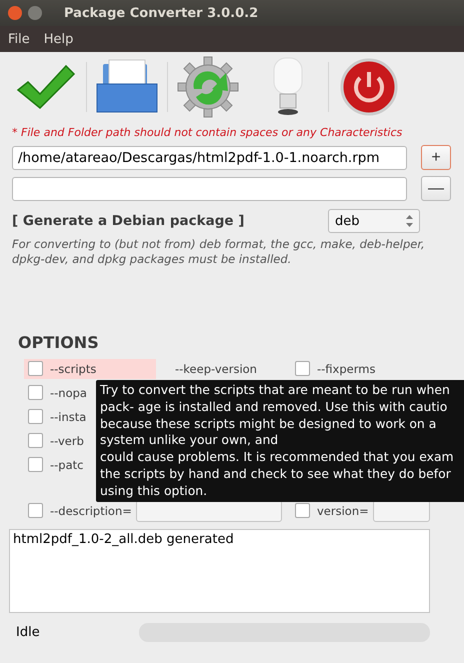  I want to click on spinner-arrows-icon, so click(409, 221).